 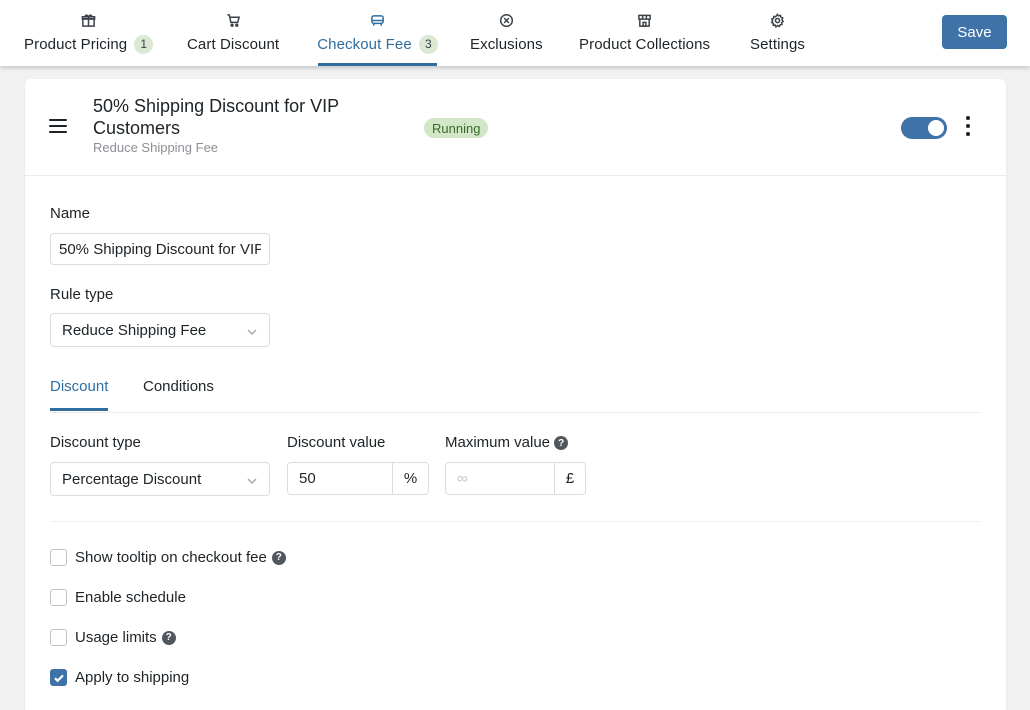 What do you see at coordinates (936, 128) in the screenshot?
I see `toggle-knob` at bounding box center [936, 128].